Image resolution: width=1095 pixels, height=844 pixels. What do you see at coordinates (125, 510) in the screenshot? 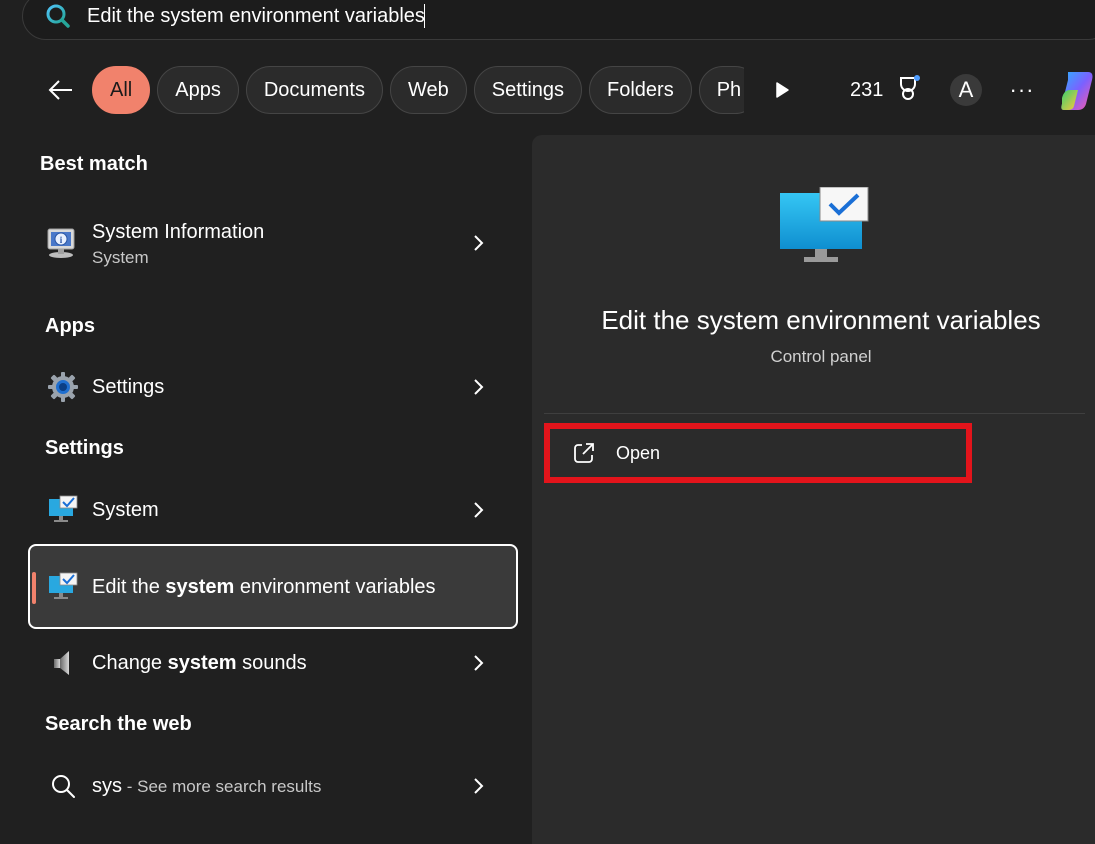
I see `result-title: System` at bounding box center [125, 510].